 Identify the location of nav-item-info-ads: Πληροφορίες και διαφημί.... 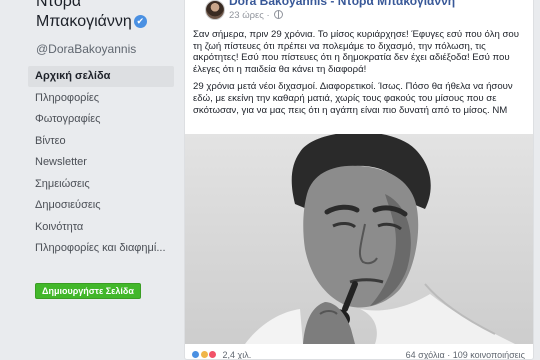
(101, 248).